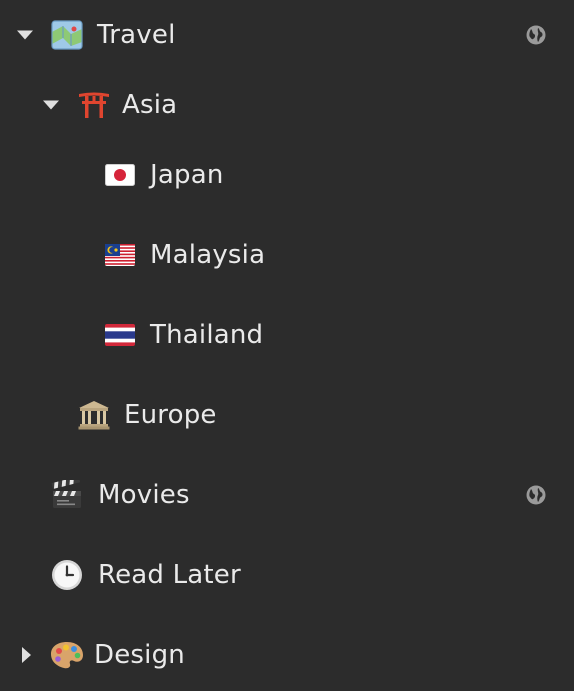  Describe the element at coordinates (150, 105) in the screenshot. I see `tree-item-label: Asia` at that location.